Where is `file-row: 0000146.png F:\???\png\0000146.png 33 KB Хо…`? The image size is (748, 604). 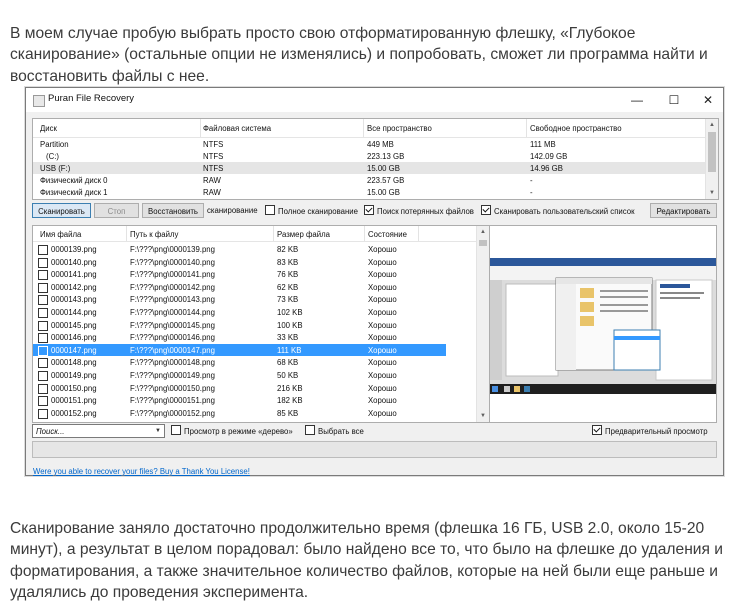 file-row: 0000146.png F:\???\png\0000146.png 33 KB Хо… is located at coordinates (239, 337).